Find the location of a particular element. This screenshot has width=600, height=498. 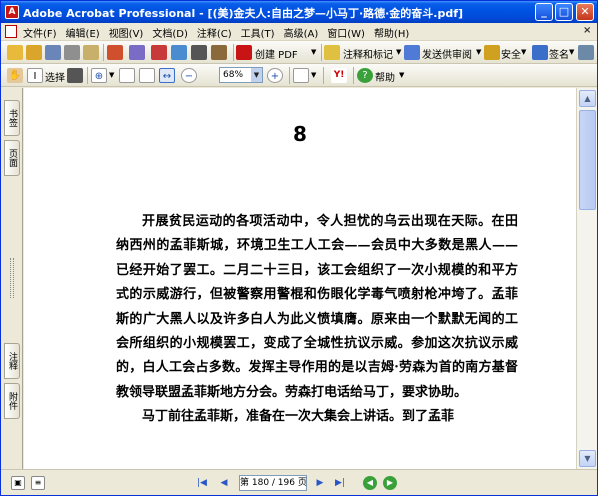

minimize-button: _ is located at coordinates (544, 12).